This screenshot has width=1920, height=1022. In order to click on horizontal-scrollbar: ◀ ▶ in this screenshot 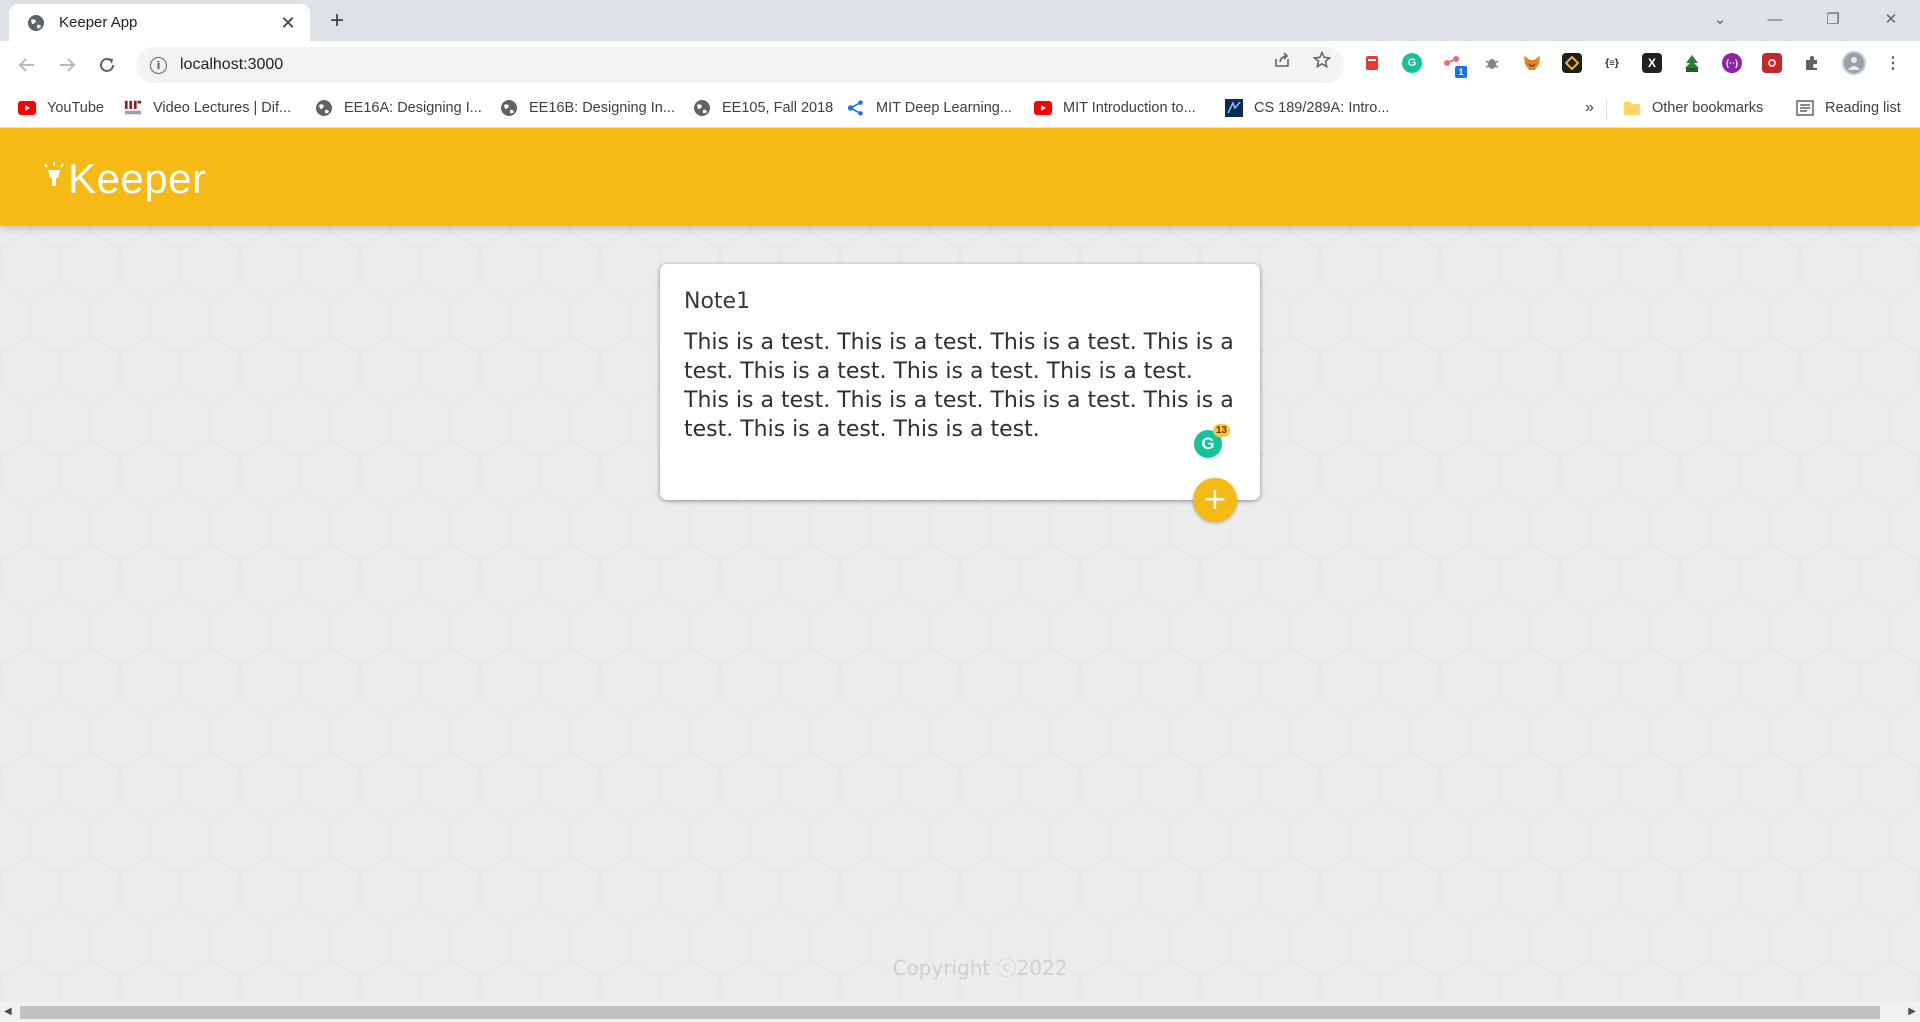, I will do `click(960, 1012)`.